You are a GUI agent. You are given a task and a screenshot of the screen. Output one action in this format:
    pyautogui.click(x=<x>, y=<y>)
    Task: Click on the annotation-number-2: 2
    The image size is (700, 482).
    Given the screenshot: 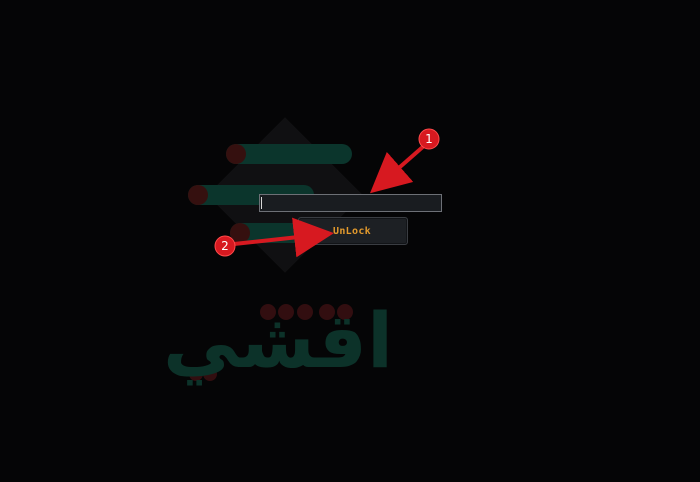 What is the action you would take?
    pyautogui.click(x=225, y=246)
    